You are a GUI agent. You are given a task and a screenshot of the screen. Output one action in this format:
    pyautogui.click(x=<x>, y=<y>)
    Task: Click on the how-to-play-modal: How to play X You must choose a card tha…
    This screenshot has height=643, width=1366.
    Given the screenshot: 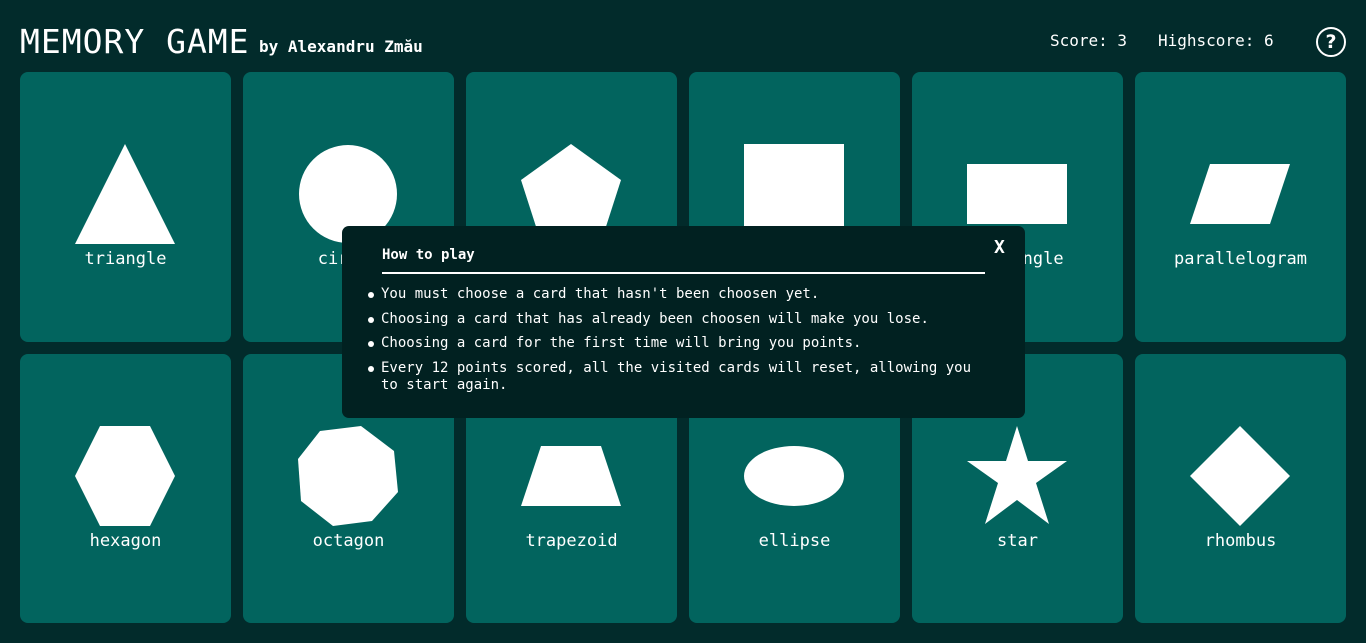 What is the action you would take?
    pyautogui.click(x=683, y=322)
    